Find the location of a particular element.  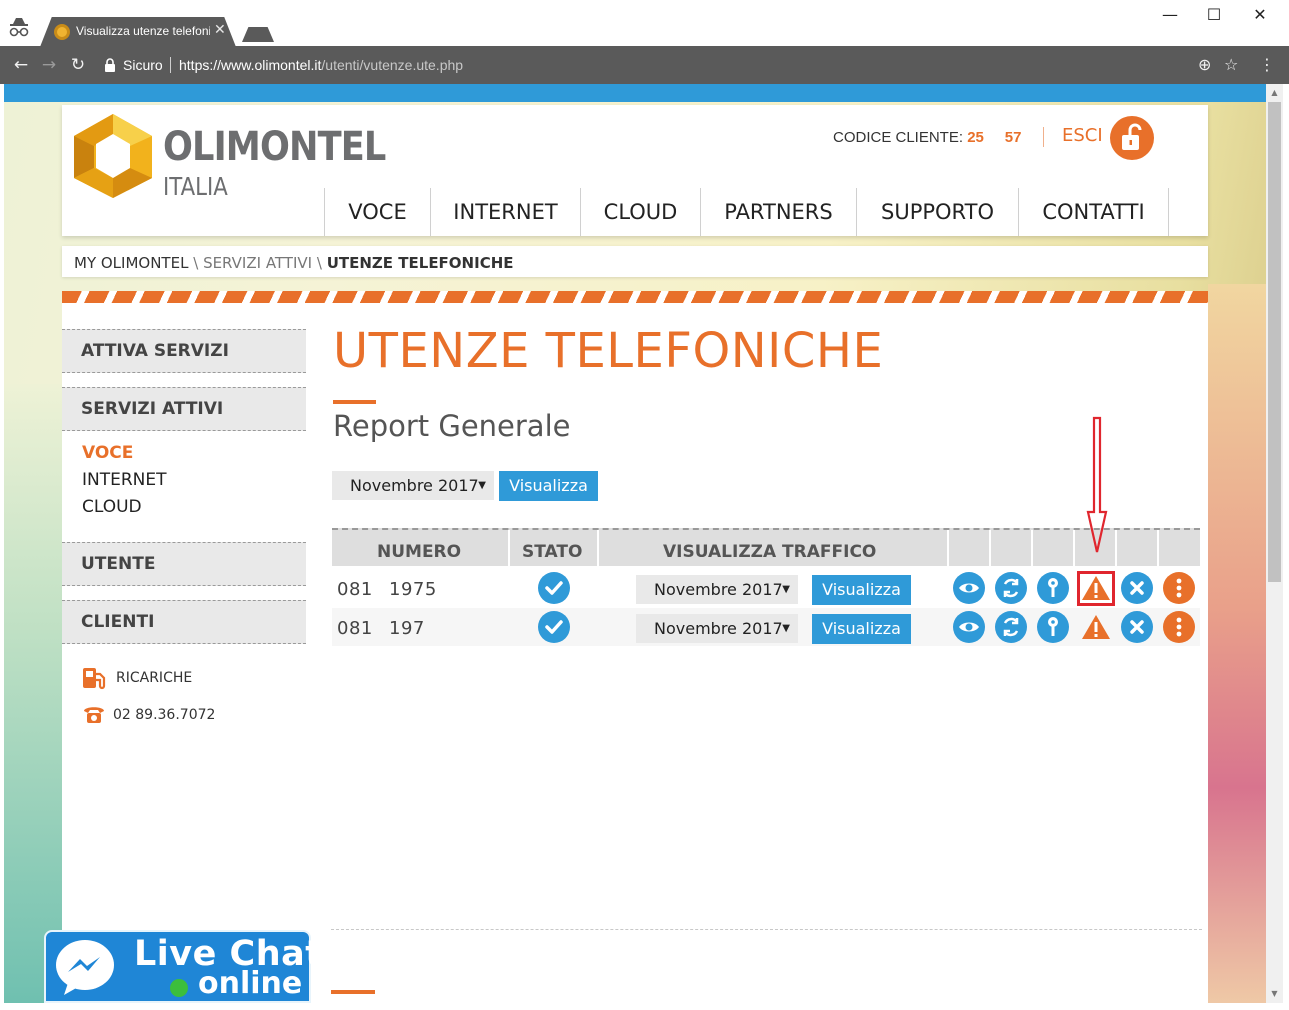

report-visualizza-button: Visualizza is located at coordinates (548, 486).